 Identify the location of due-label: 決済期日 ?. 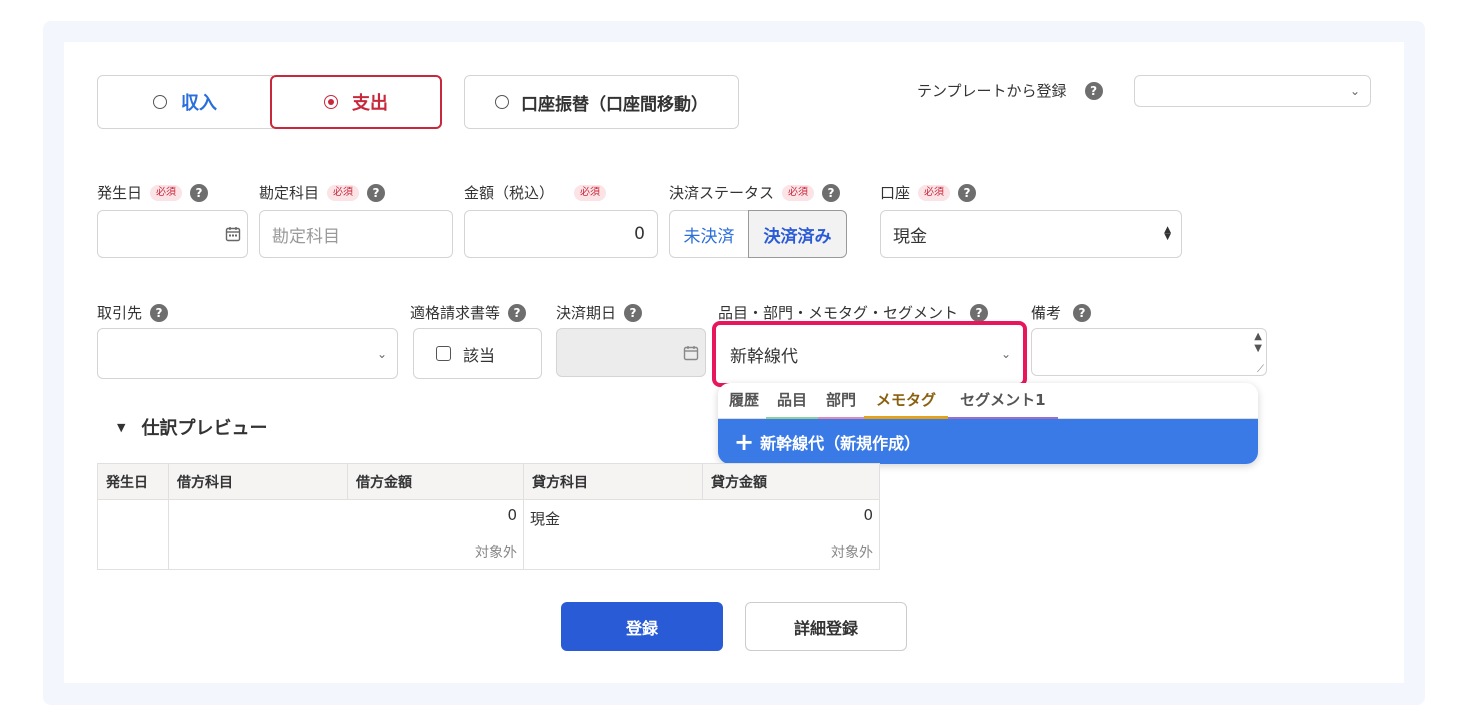
(599, 312).